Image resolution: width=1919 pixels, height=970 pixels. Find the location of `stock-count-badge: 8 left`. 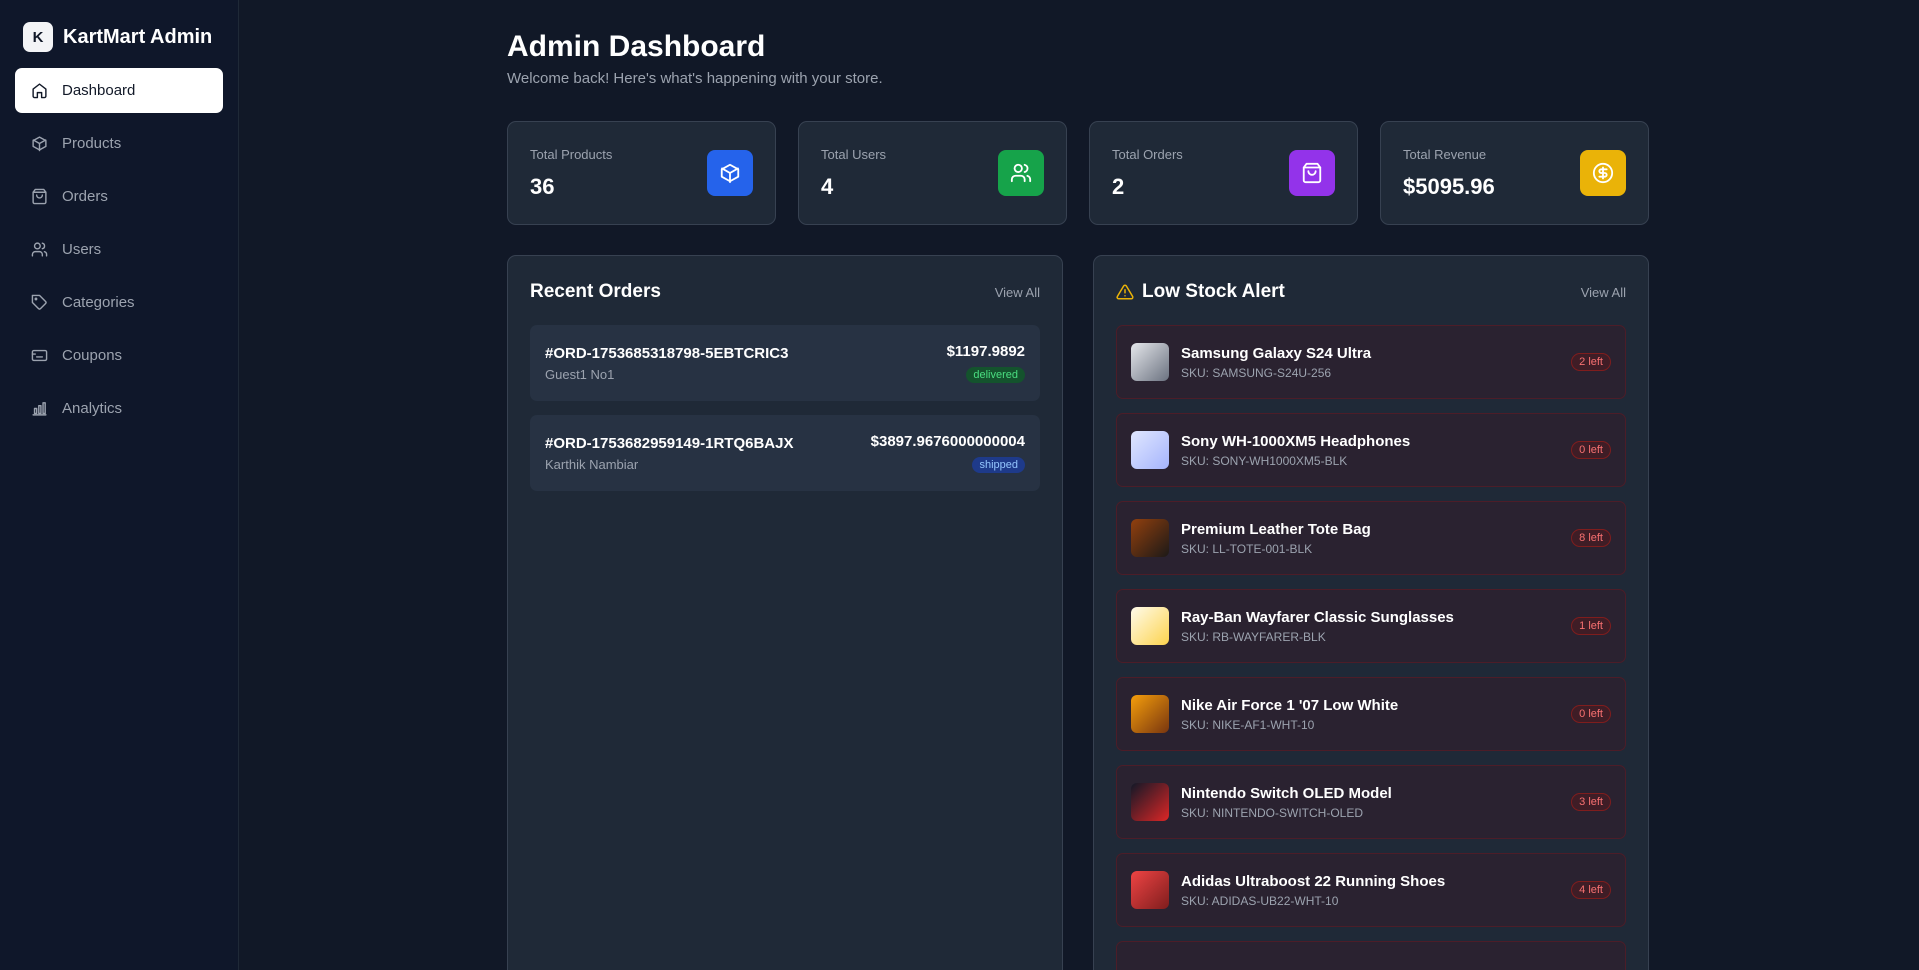

stock-count-badge: 8 left is located at coordinates (1591, 538).